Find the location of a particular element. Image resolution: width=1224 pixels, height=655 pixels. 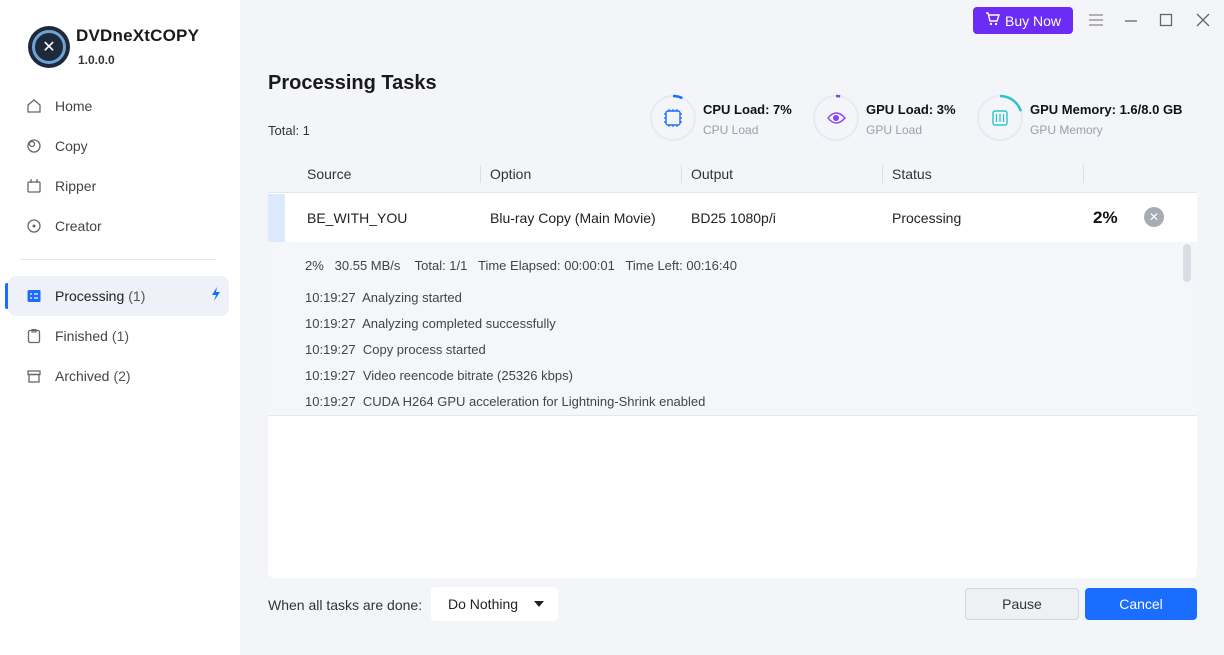

page-title: Processing Tasks is located at coordinates (352, 83).